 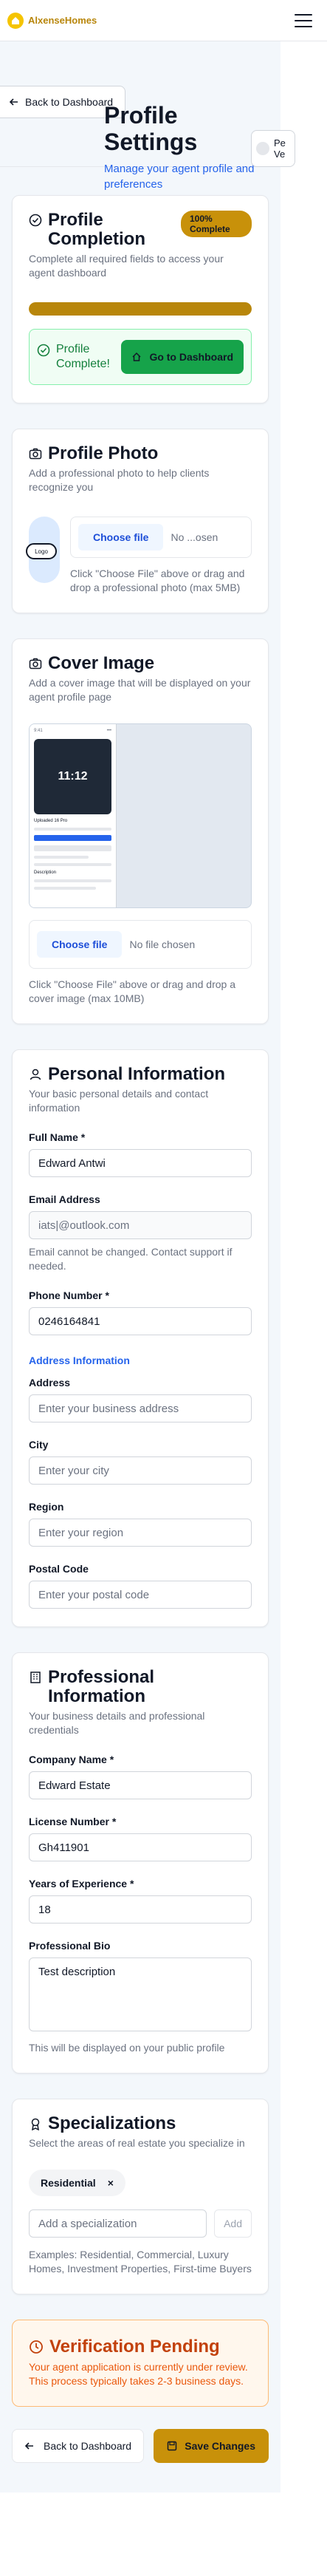 I want to click on postal-code-label: Postal Code, so click(x=59, y=1569).